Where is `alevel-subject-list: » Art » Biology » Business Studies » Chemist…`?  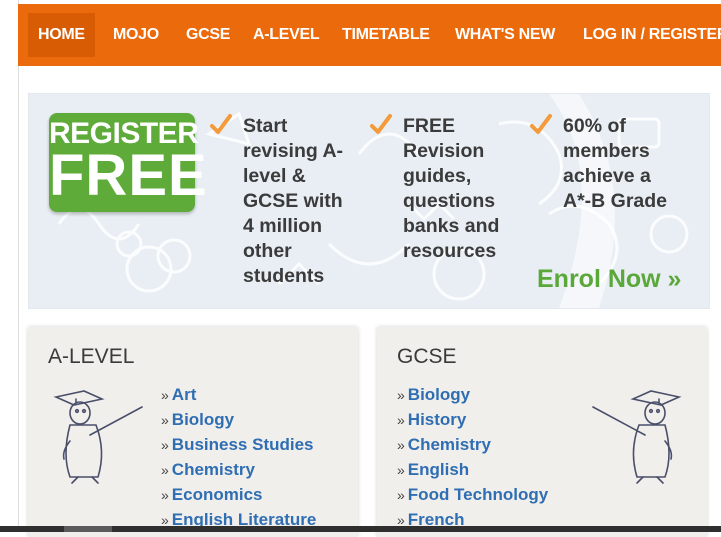 alevel-subject-list: » Art » Biology » Business Studies » Chemist… is located at coordinates (238, 457).